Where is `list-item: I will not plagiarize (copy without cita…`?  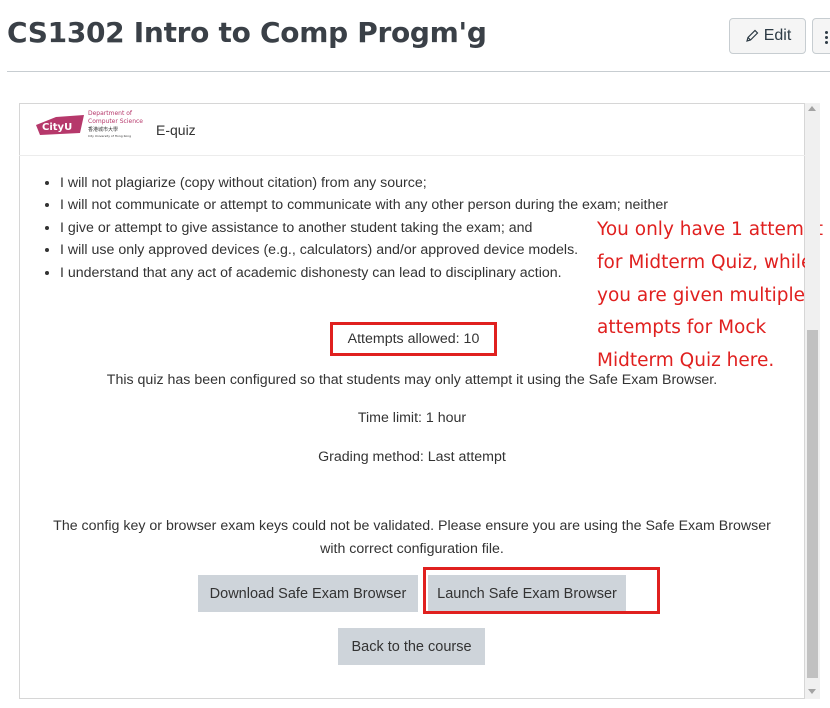
list-item: I will not plagiarize (copy without cita… is located at coordinates (364, 183).